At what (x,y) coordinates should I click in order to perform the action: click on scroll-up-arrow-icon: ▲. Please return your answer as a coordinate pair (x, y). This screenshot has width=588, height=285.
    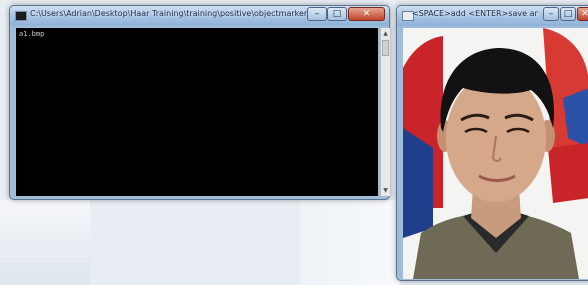
    Looking at the image, I should click on (385, 33).